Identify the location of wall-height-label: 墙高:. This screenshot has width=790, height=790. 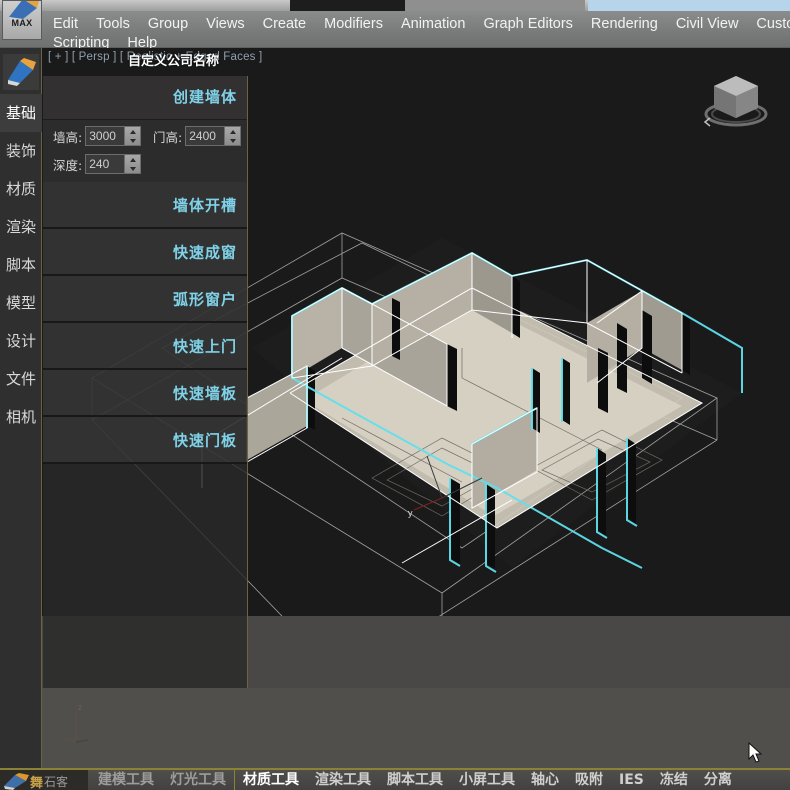
(68, 137).